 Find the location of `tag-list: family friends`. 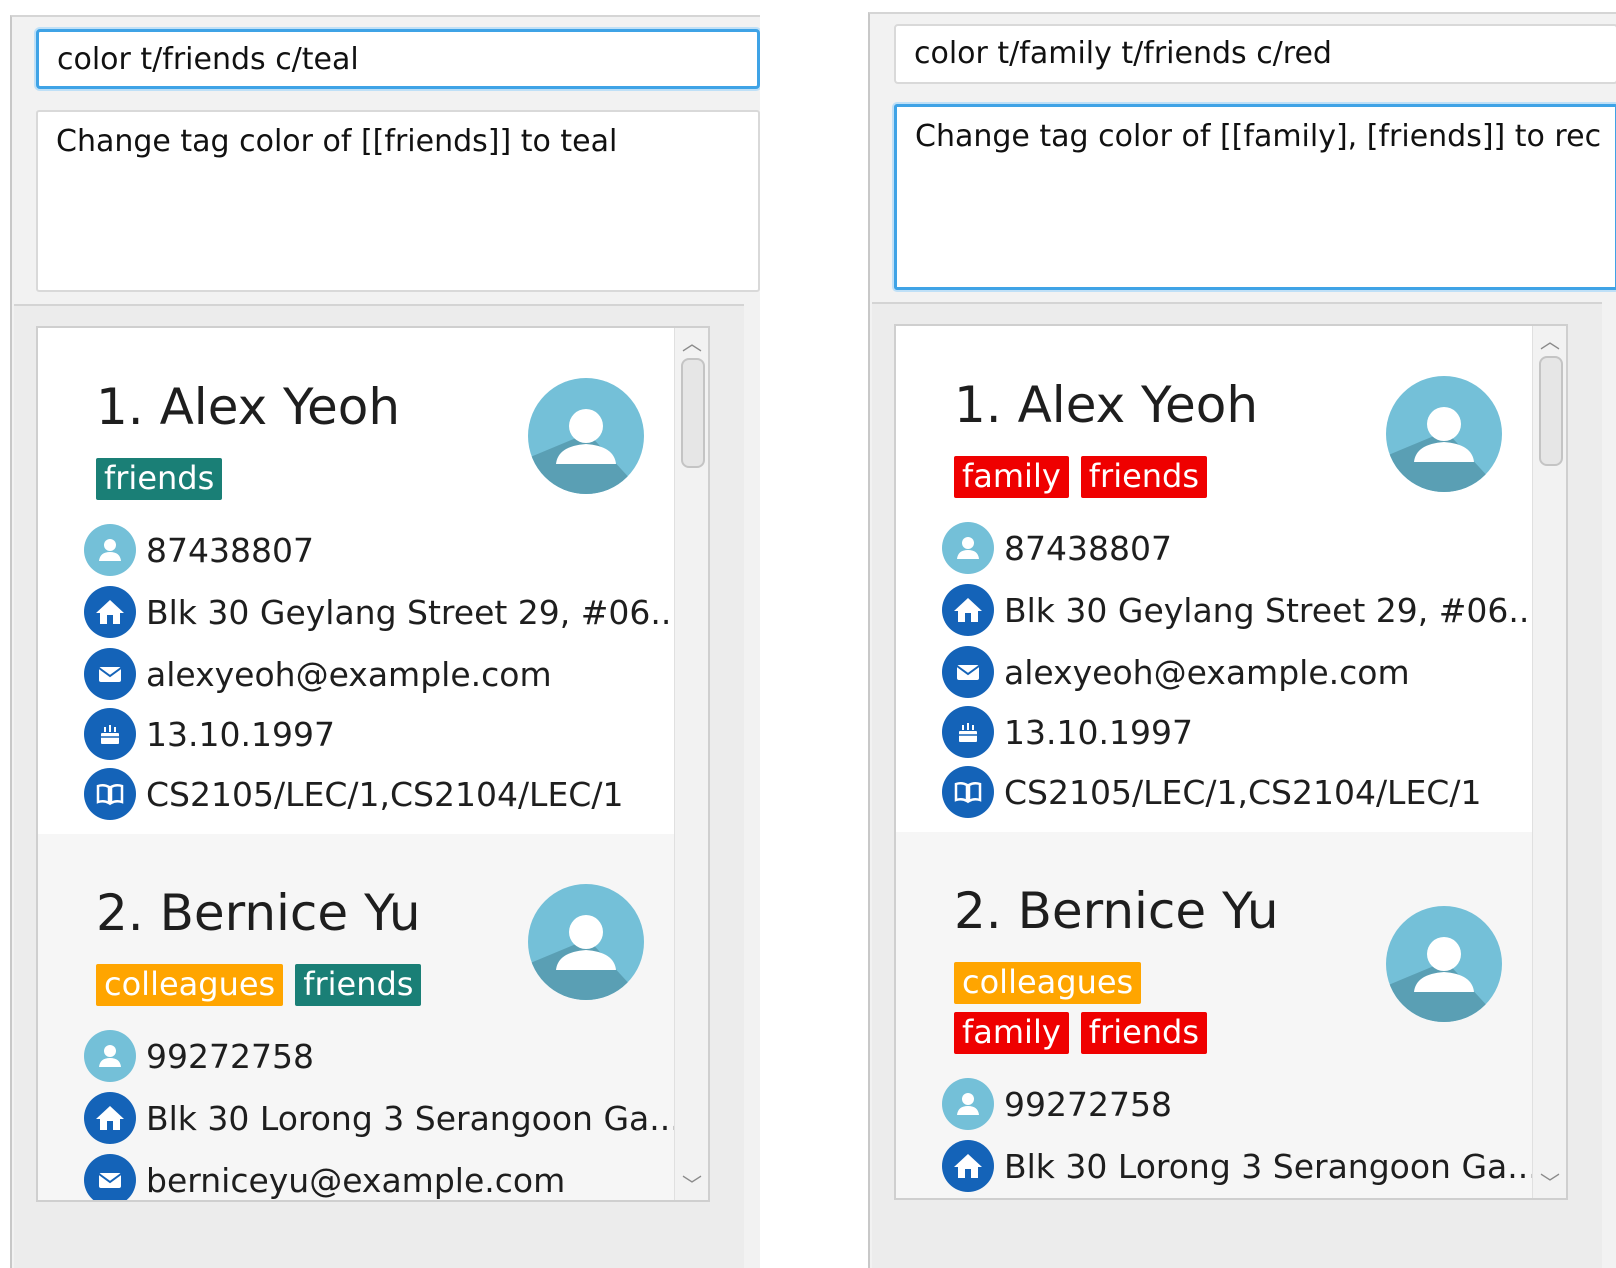

tag-list: family friends is located at coordinates (1154, 477).